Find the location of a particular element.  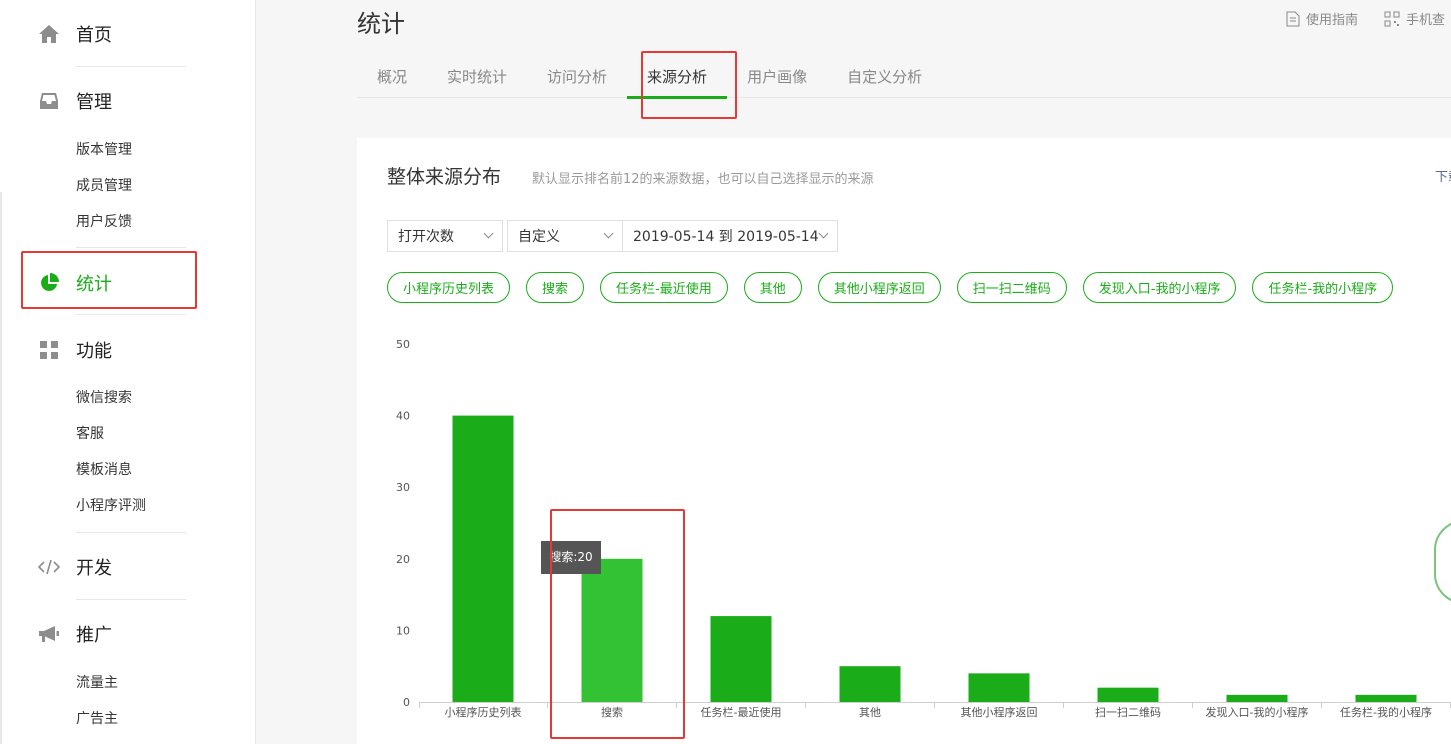

nav-promote-group: 推广 is located at coordinates (128, 634).